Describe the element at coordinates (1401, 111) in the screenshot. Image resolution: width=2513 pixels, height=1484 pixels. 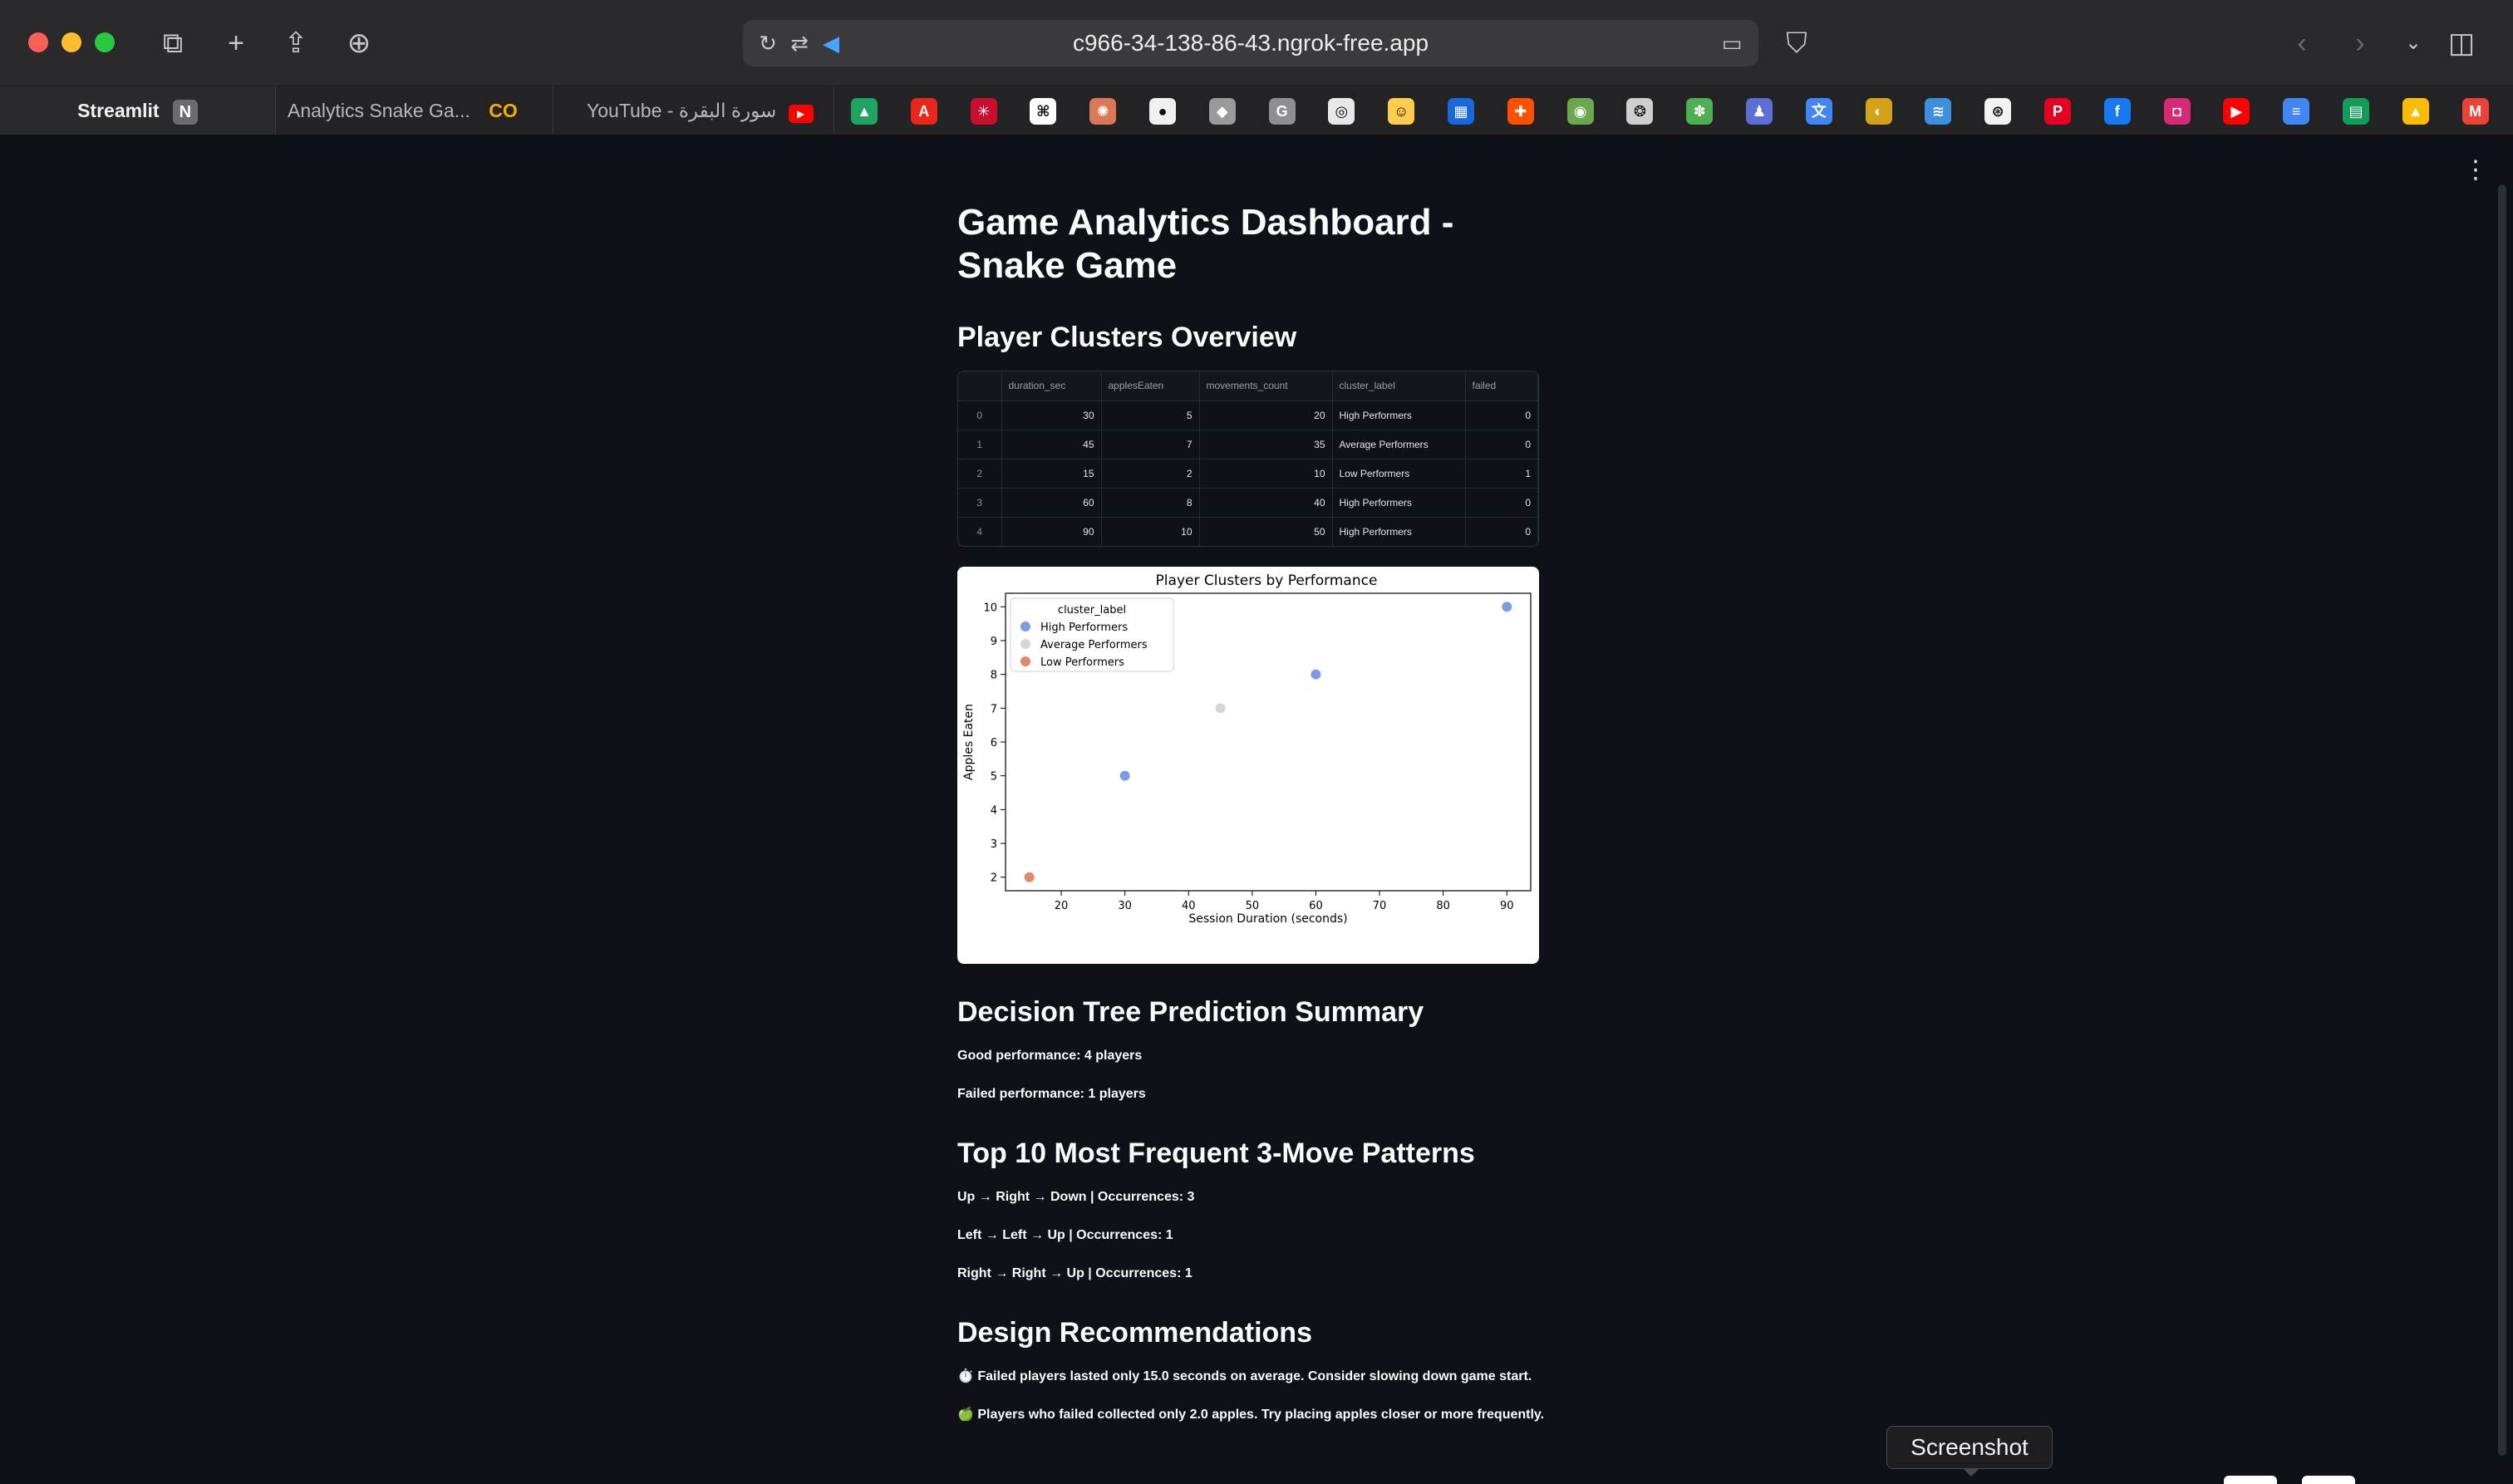
I see `huggingface-icon: ☺` at that location.